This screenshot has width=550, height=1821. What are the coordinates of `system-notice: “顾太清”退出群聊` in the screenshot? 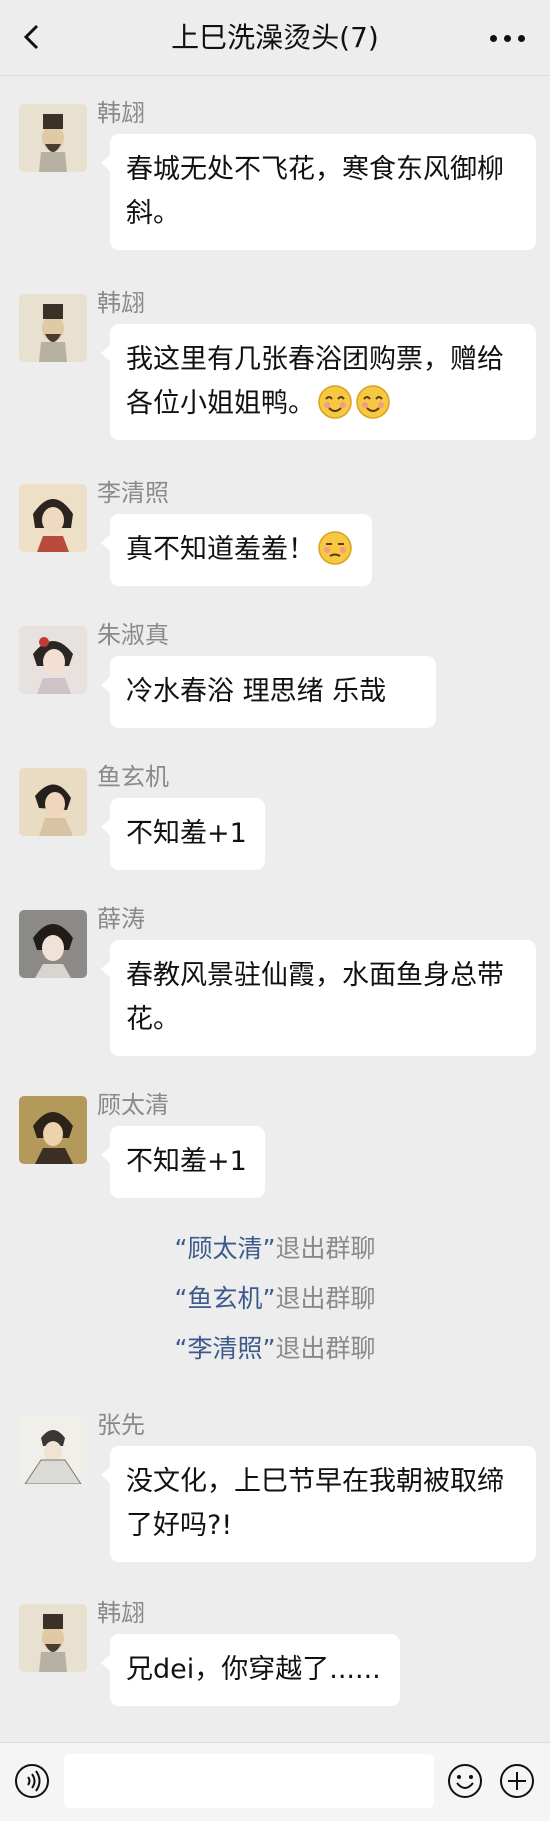 It's located at (275, 1249).